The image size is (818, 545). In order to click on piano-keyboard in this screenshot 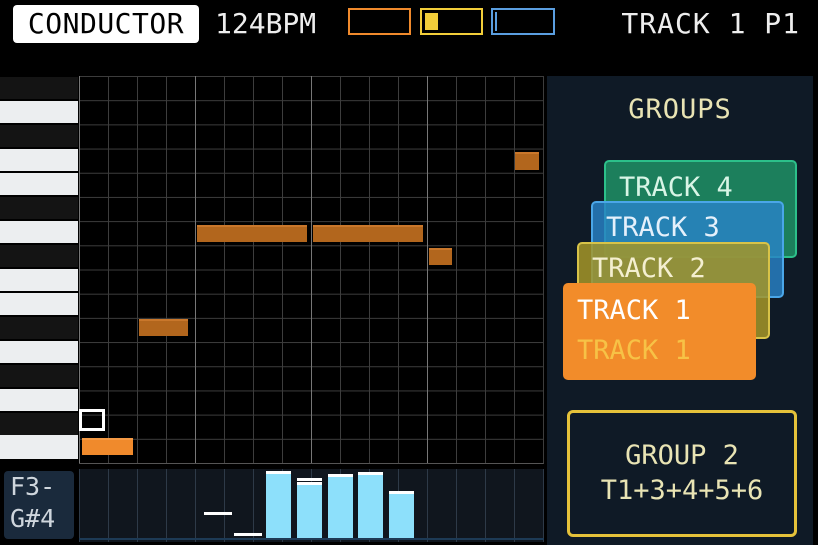, I will do `click(39, 269)`.